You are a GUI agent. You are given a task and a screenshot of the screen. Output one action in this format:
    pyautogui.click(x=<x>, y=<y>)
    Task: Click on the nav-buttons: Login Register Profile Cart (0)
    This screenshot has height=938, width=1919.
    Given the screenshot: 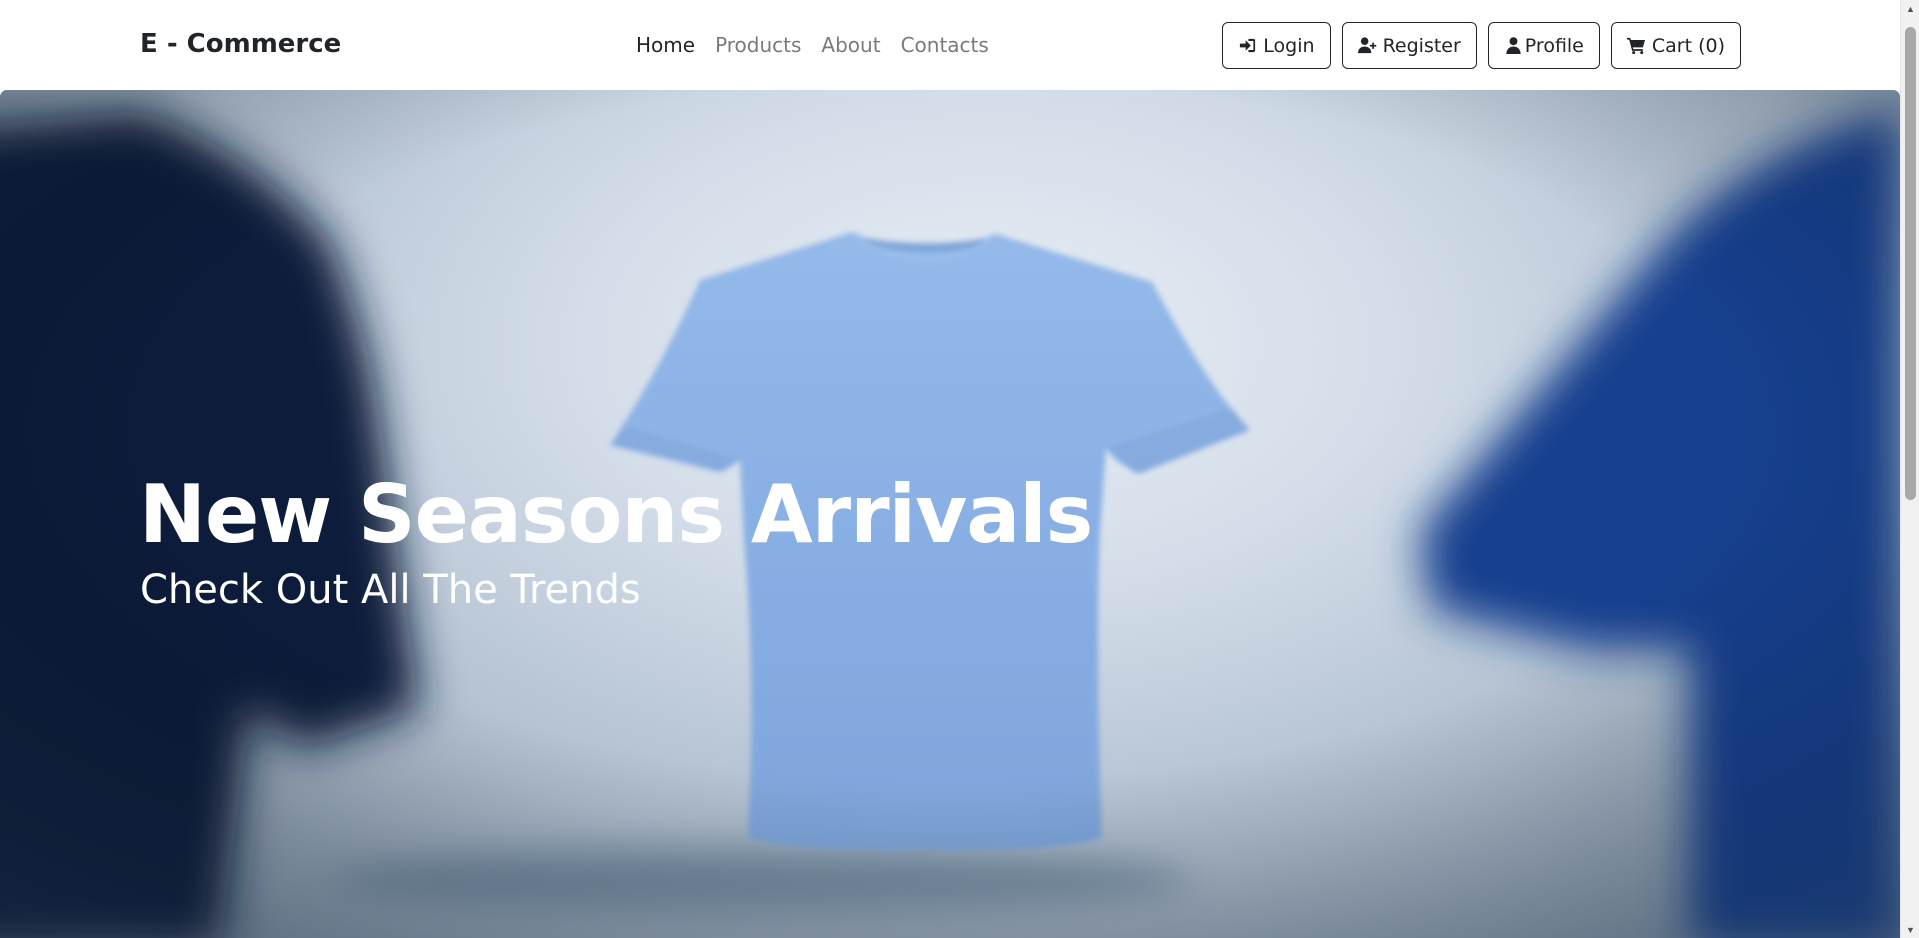 What is the action you would take?
    pyautogui.click(x=1481, y=45)
    